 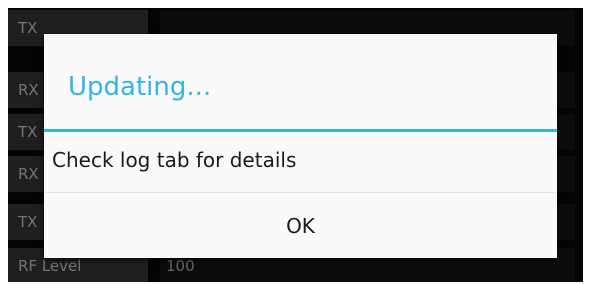 I want to click on dialog-message: Check log tab for details, so click(x=174, y=160).